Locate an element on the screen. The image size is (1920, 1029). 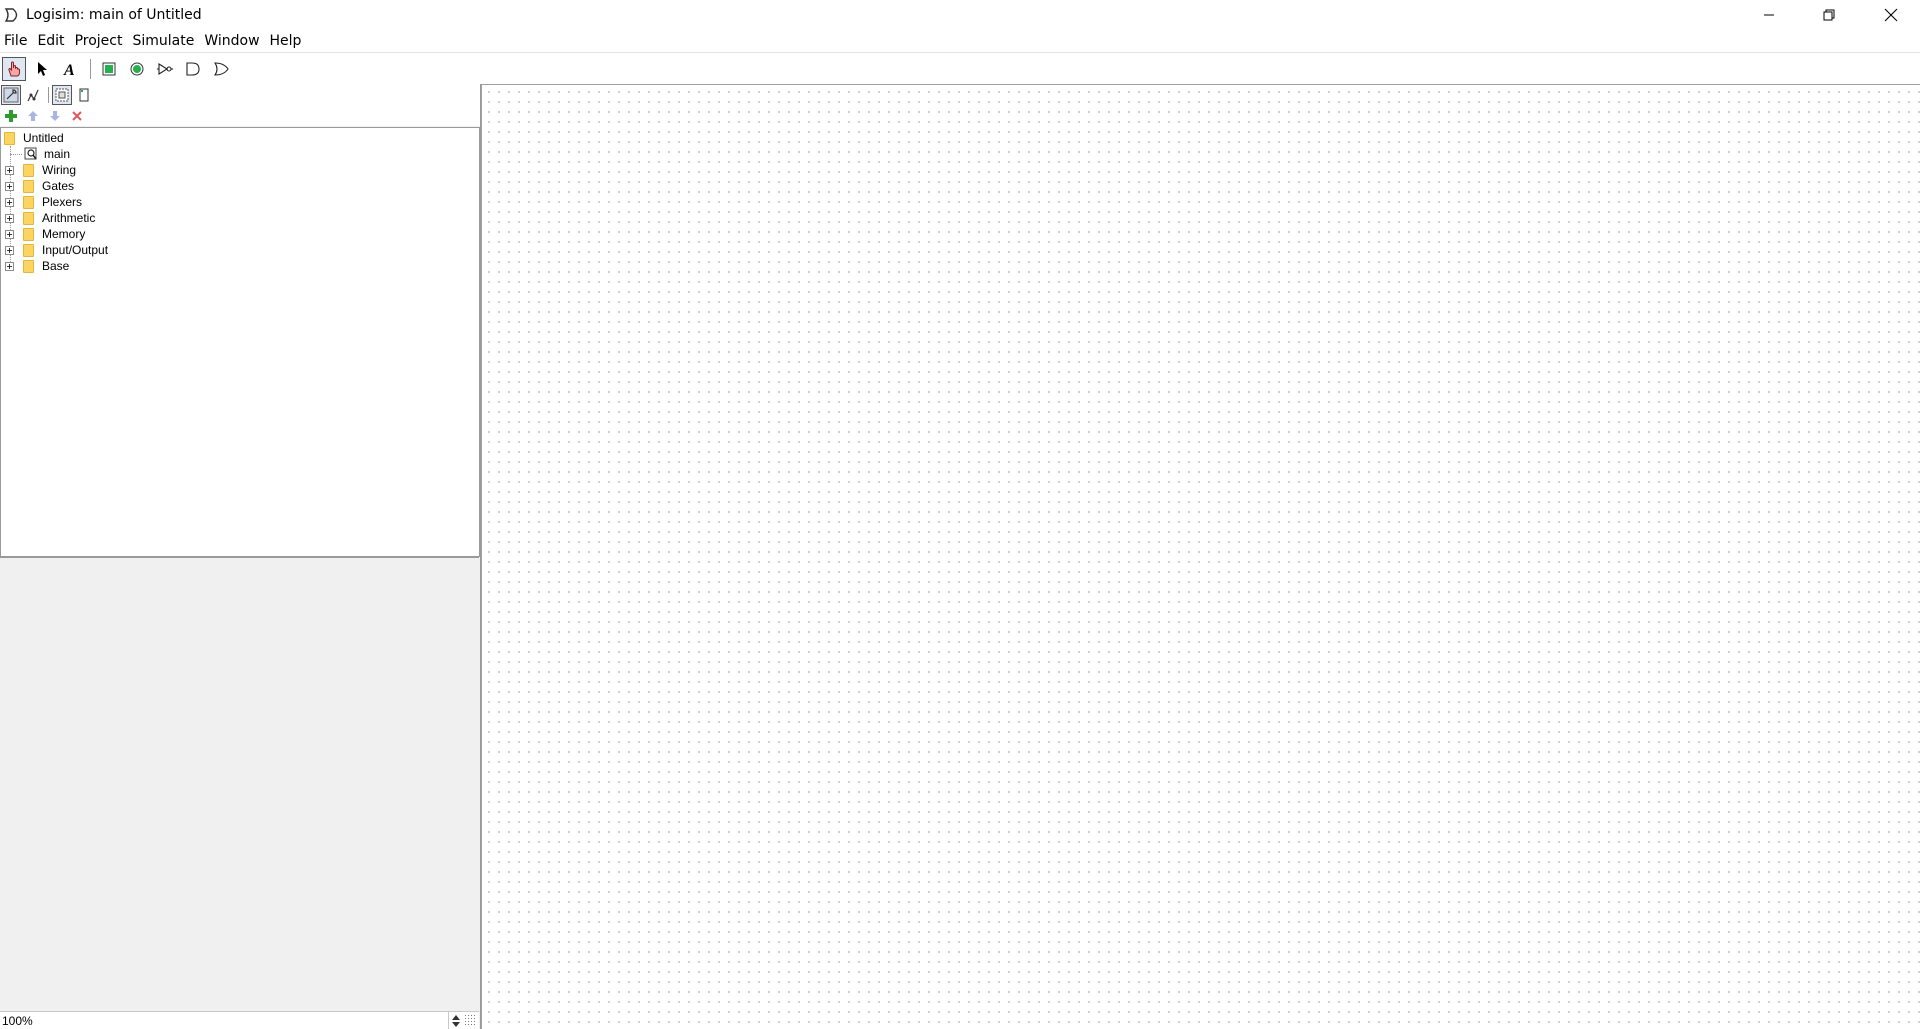
delete-x-icon is located at coordinates (77, 116).